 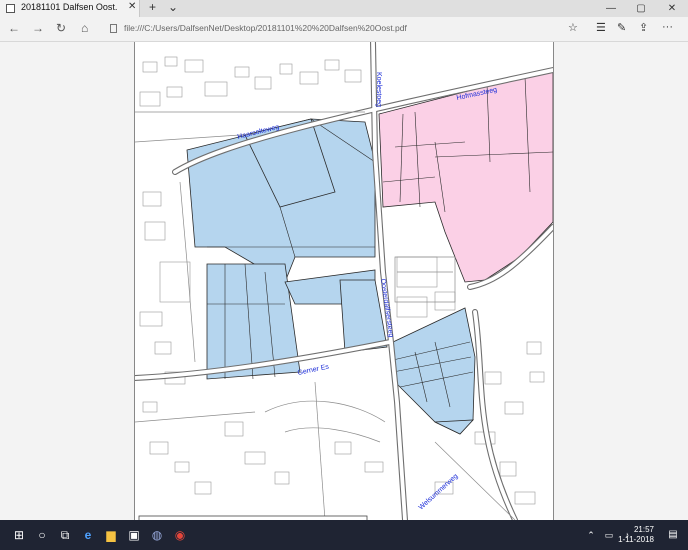 What do you see at coordinates (88, 535) in the screenshot?
I see `edge-icon: e` at bounding box center [88, 535].